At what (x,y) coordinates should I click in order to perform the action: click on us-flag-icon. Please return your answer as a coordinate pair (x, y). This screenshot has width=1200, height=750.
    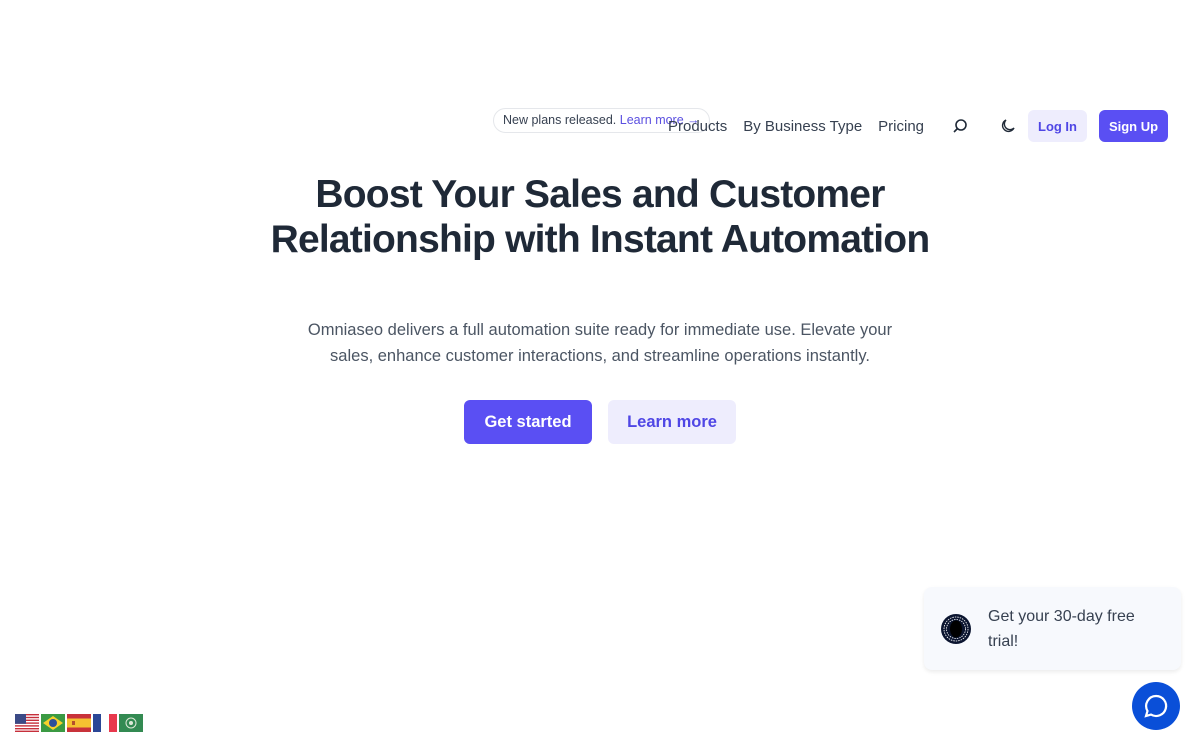
    Looking at the image, I should click on (27, 723).